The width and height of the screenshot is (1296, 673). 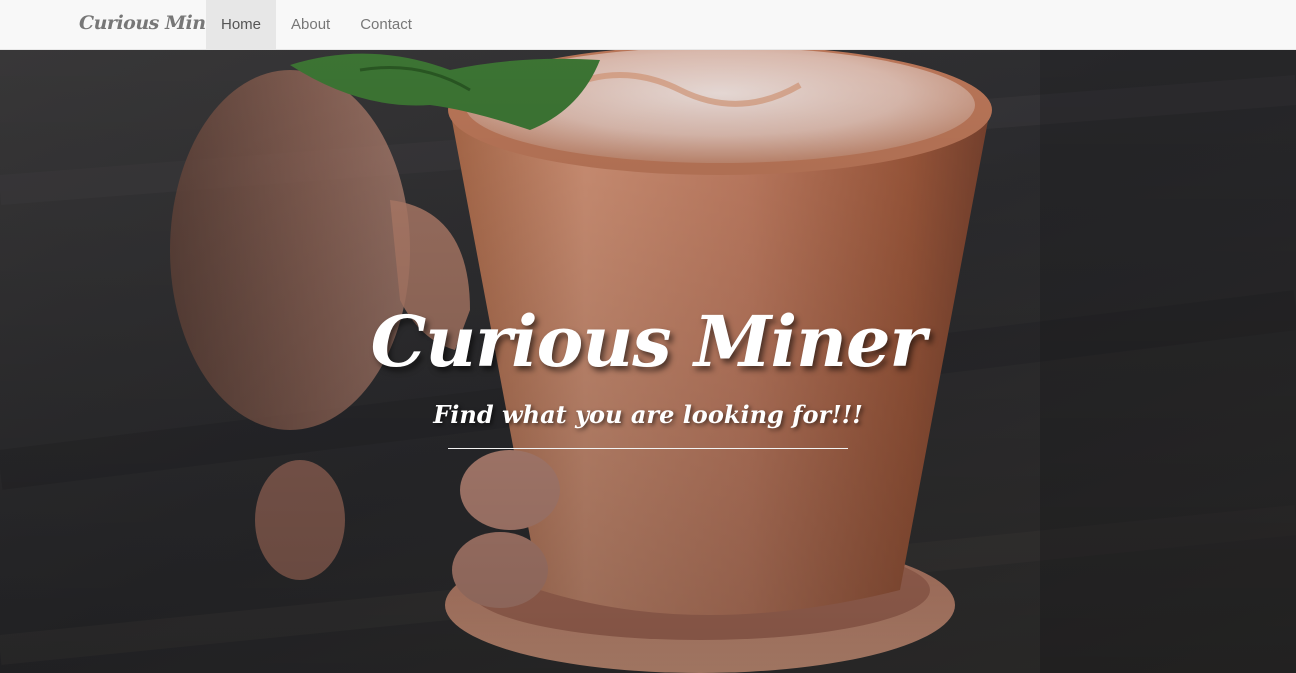 I want to click on hero-subtitle: Find what you are looking for!!!, so click(x=648, y=414).